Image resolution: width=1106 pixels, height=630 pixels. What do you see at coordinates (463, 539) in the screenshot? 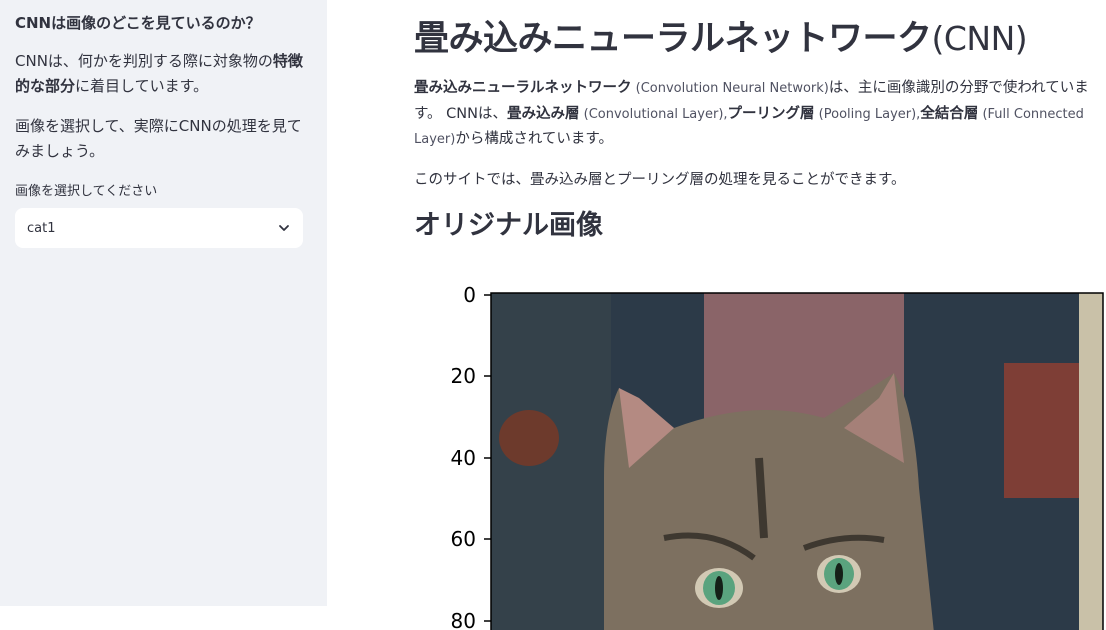
I see `y-tick-label: 60` at bounding box center [463, 539].